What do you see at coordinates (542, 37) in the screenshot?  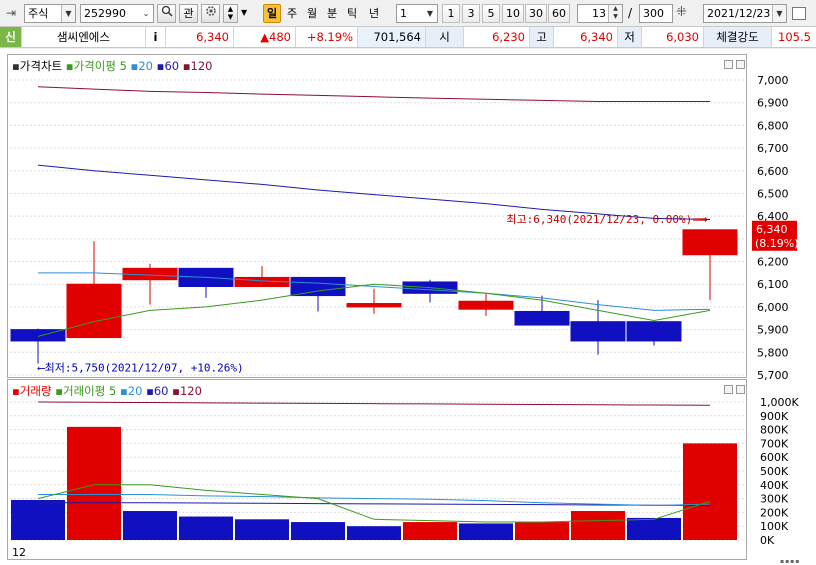 I see `high-label: 고` at bounding box center [542, 37].